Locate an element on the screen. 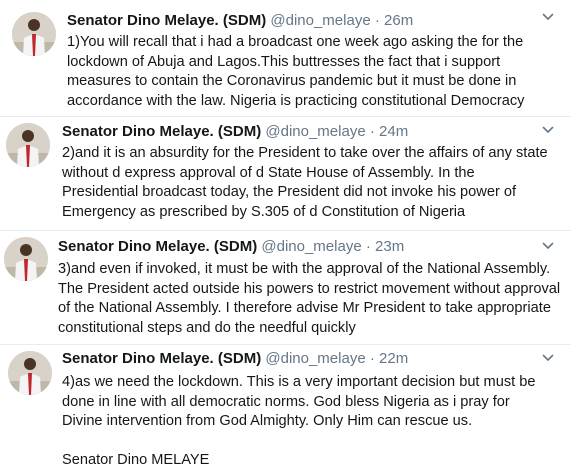  timestamp: 26m is located at coordinates (398, 20).